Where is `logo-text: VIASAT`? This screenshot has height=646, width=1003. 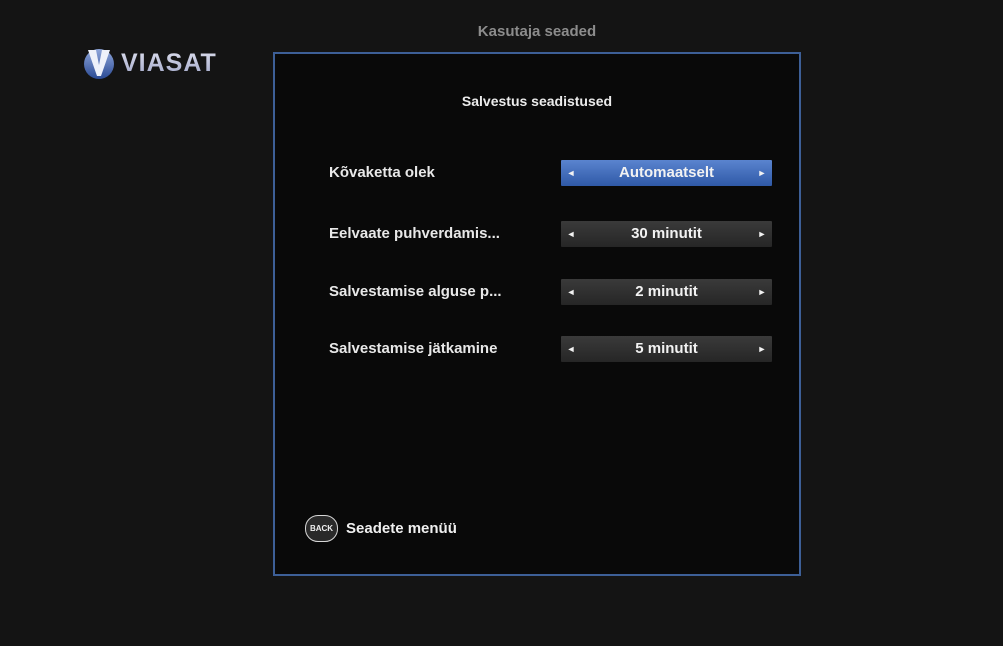
logo-text: VIASAT is located at coordinates (169, 63).